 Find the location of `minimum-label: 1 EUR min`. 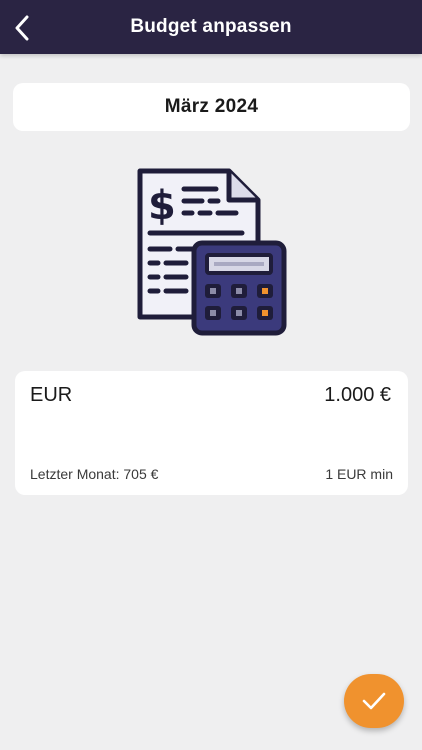

minimum-label: 1 EUR min is located at coordinates (359, 474).